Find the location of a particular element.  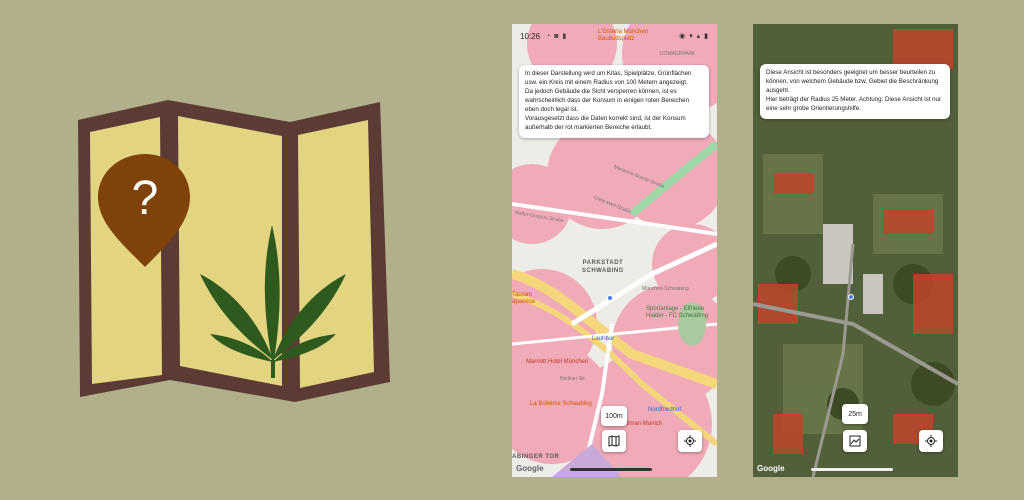

street-berliner: Berliner Str. is located at coordinates (573, 379).